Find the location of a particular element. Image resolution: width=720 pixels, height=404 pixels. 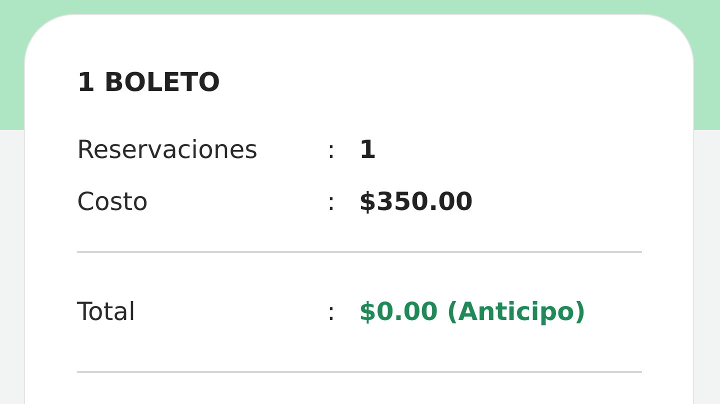

total-label: Total is located at coordinates (106, 312).